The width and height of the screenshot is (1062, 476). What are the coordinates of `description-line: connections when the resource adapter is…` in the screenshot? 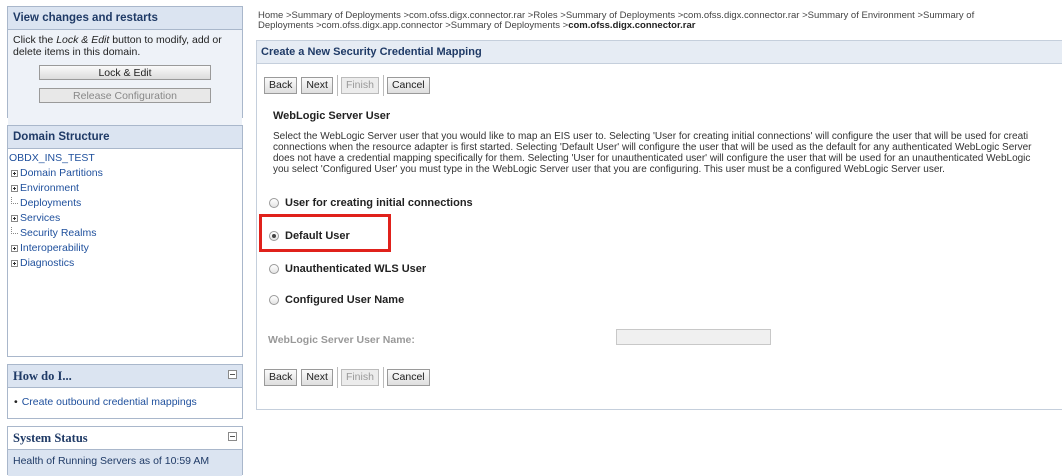 It's located at (652, 147).